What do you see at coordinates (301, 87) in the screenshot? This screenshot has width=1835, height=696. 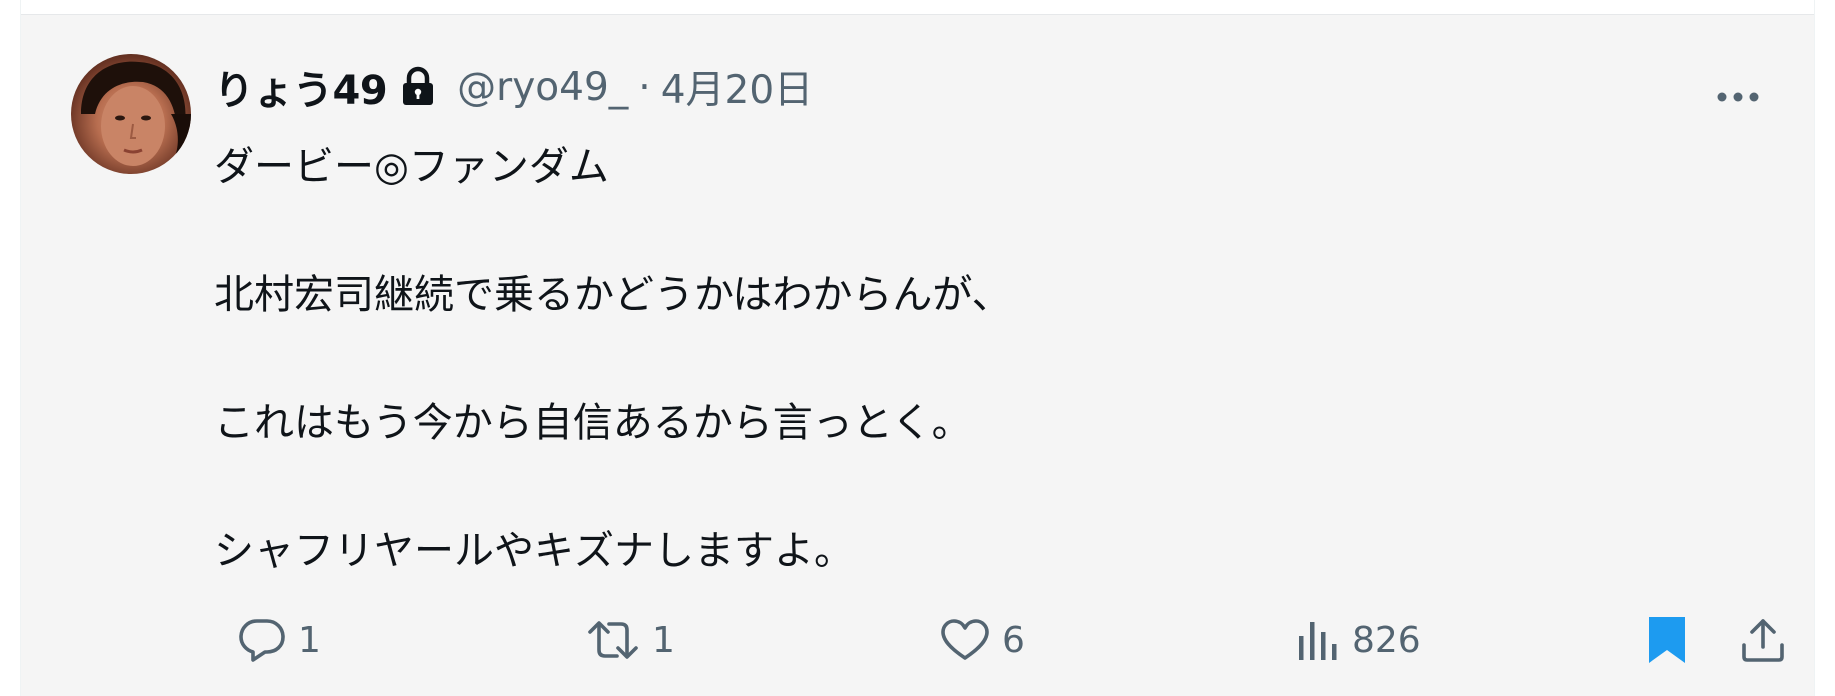 I see `author-display-name: りょう49` at bounding box center [301, 87].